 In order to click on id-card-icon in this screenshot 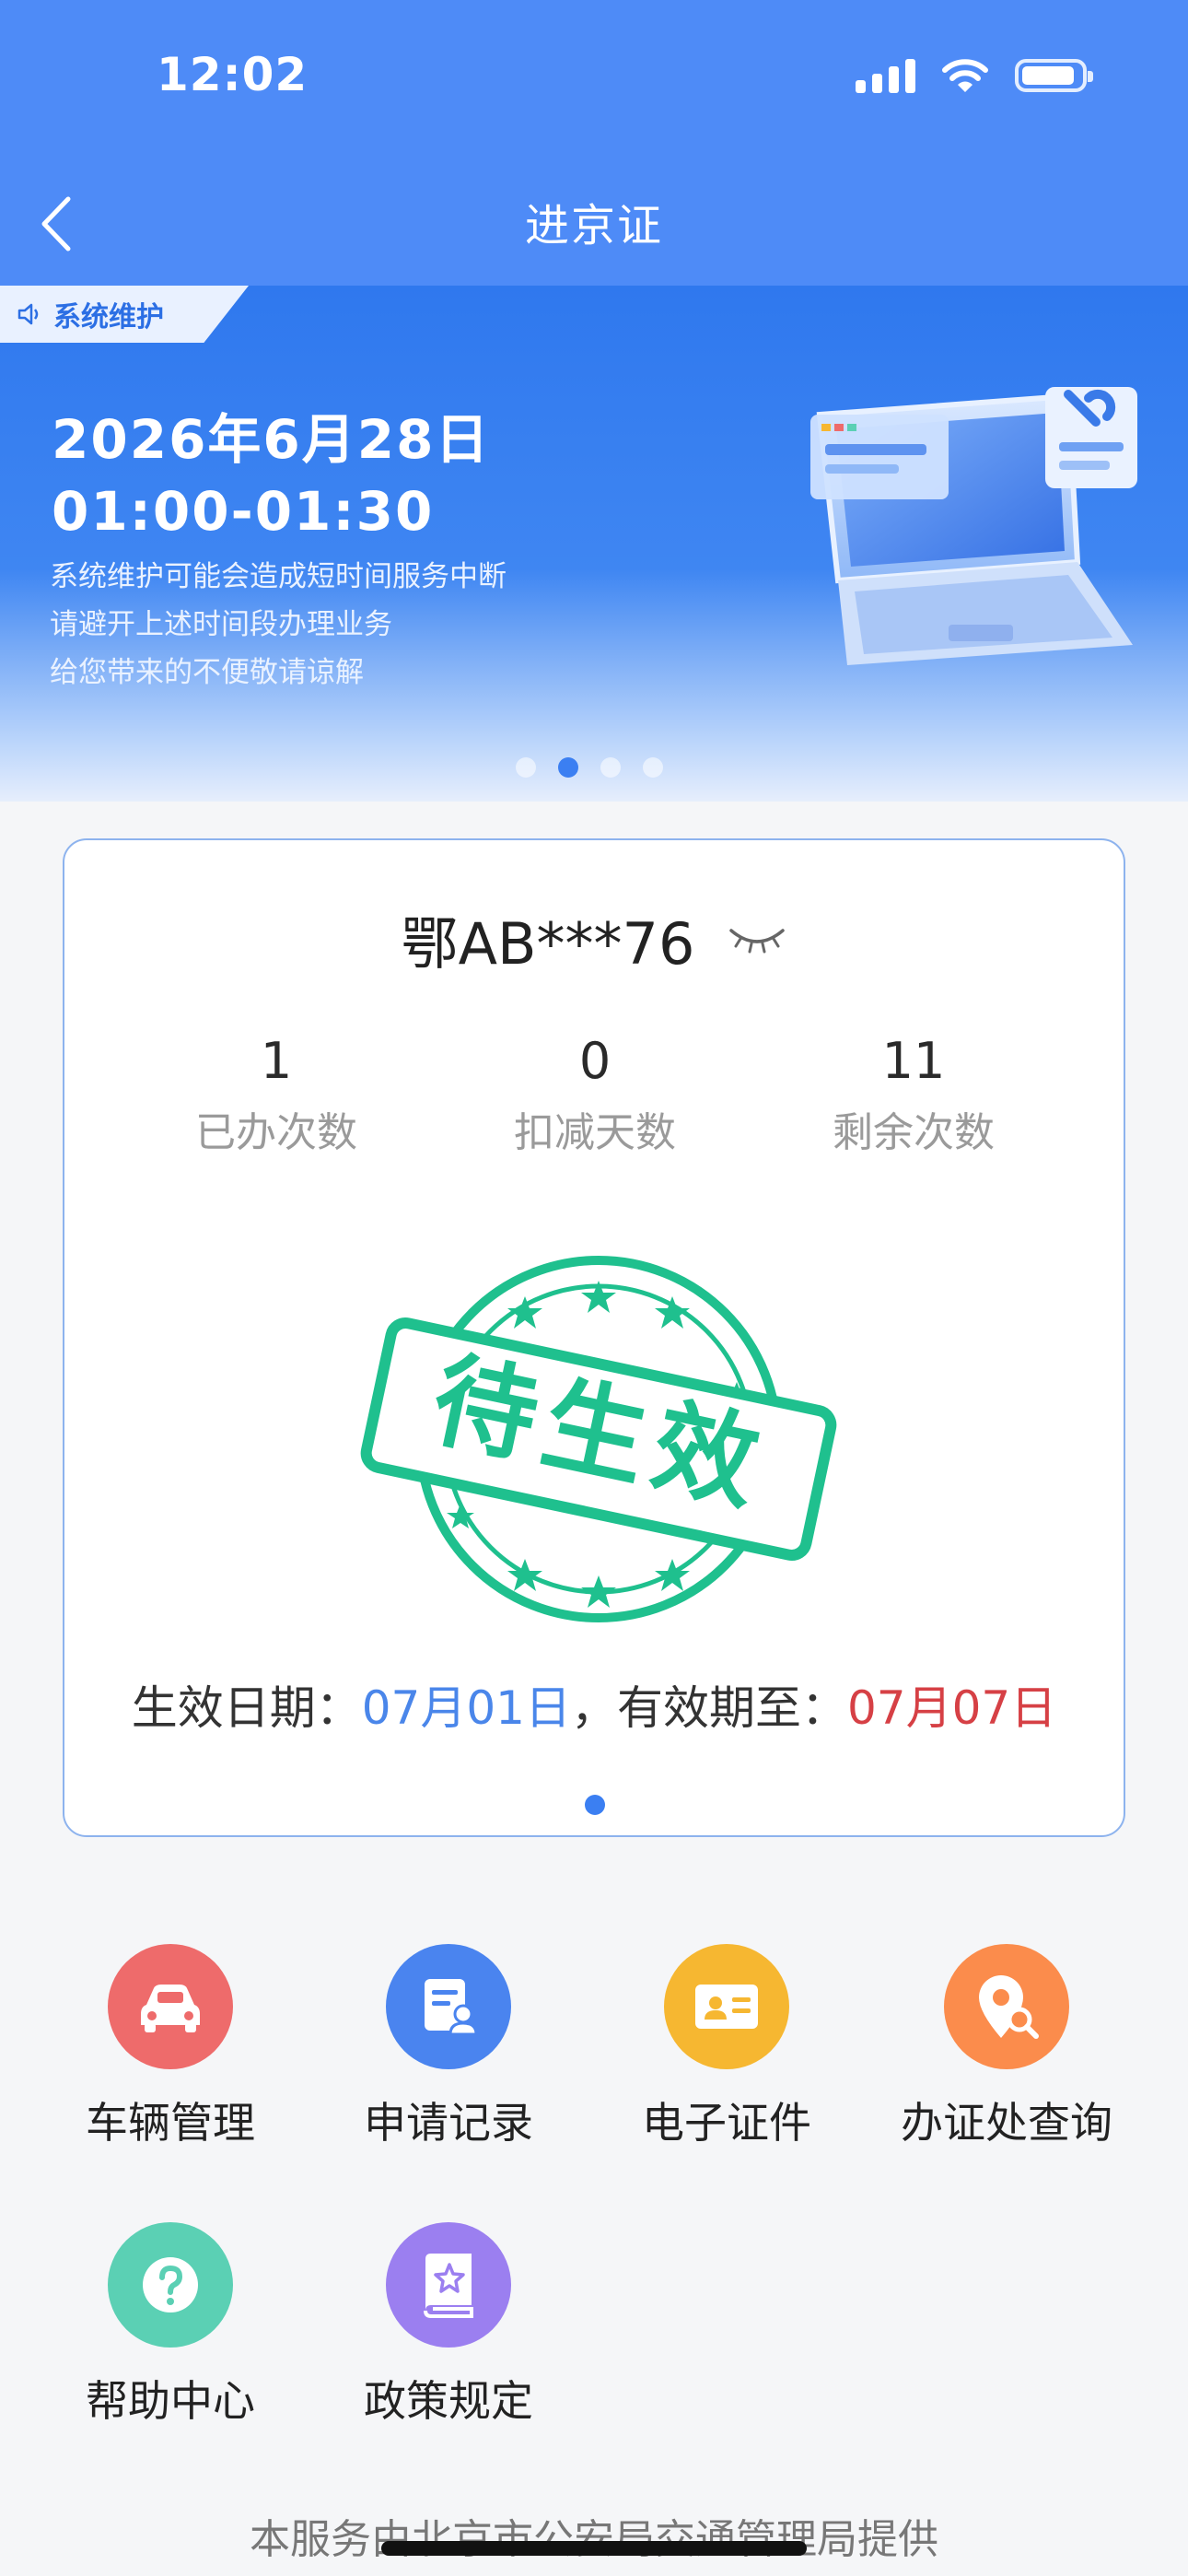, I will do `click(726, 2007)`.